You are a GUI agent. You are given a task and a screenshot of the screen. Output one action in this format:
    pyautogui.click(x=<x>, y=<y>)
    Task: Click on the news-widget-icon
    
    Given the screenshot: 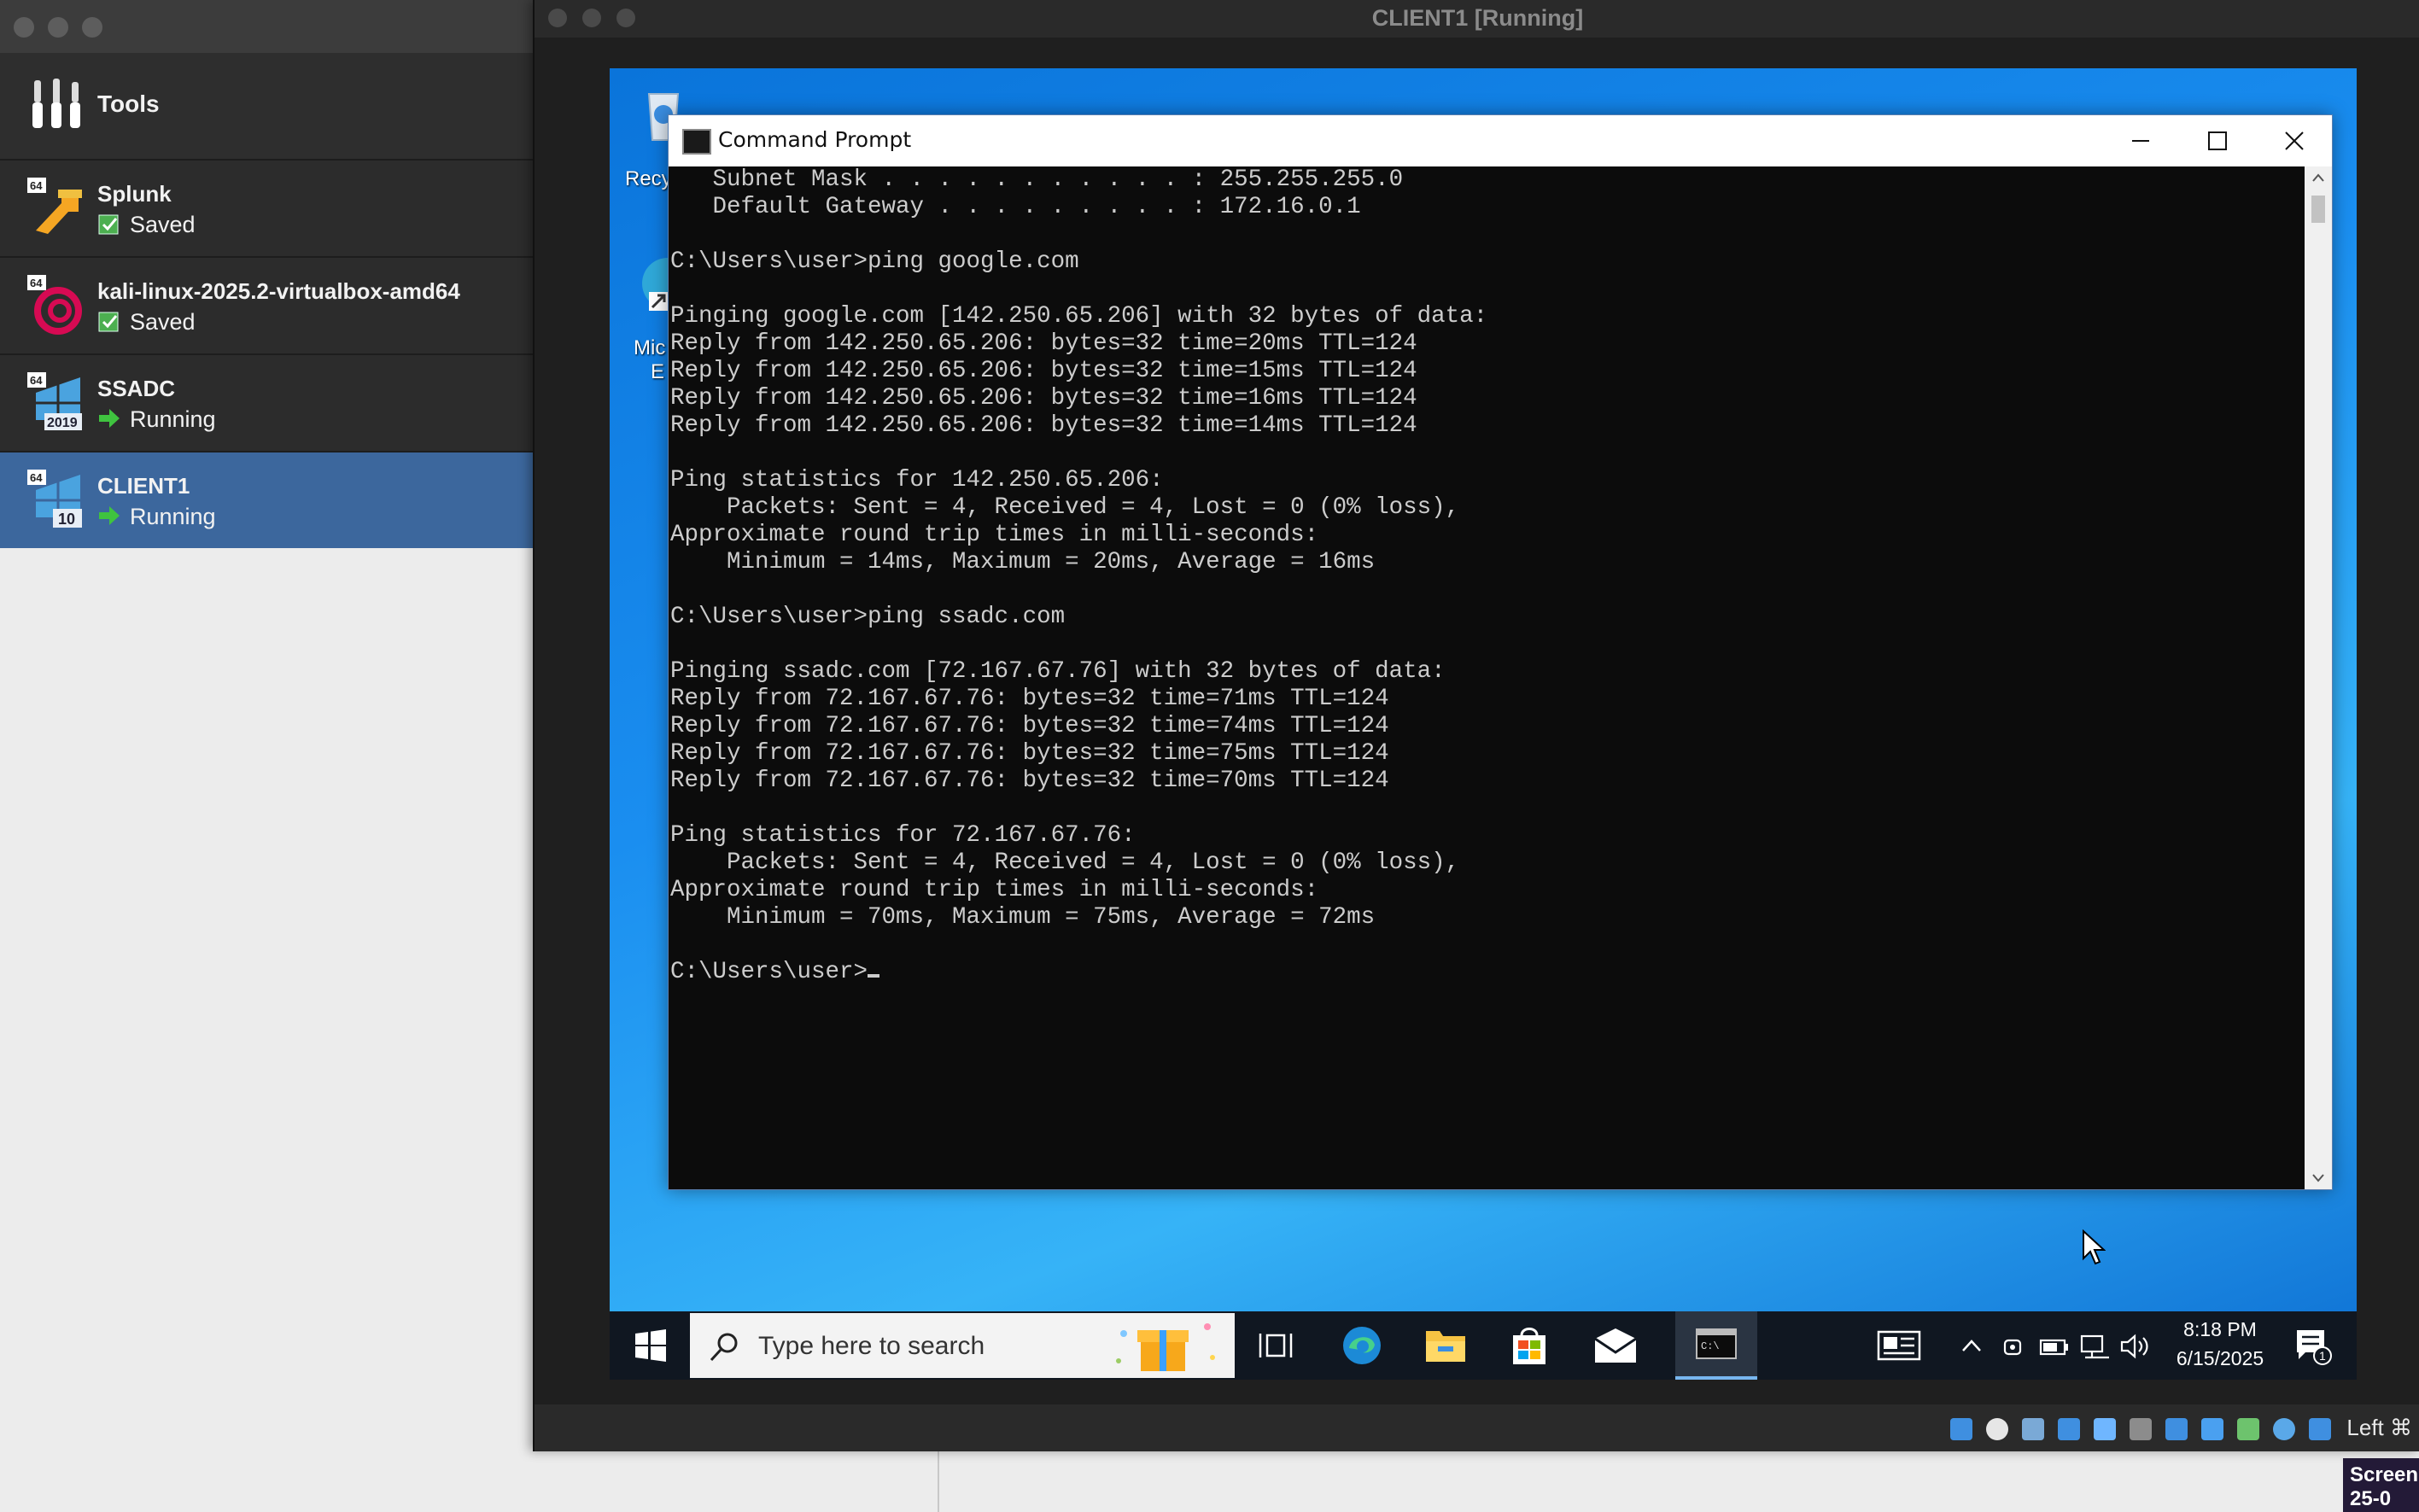 What is the action you would take?
    pyautogui.click(x=1899, y=1345)
    